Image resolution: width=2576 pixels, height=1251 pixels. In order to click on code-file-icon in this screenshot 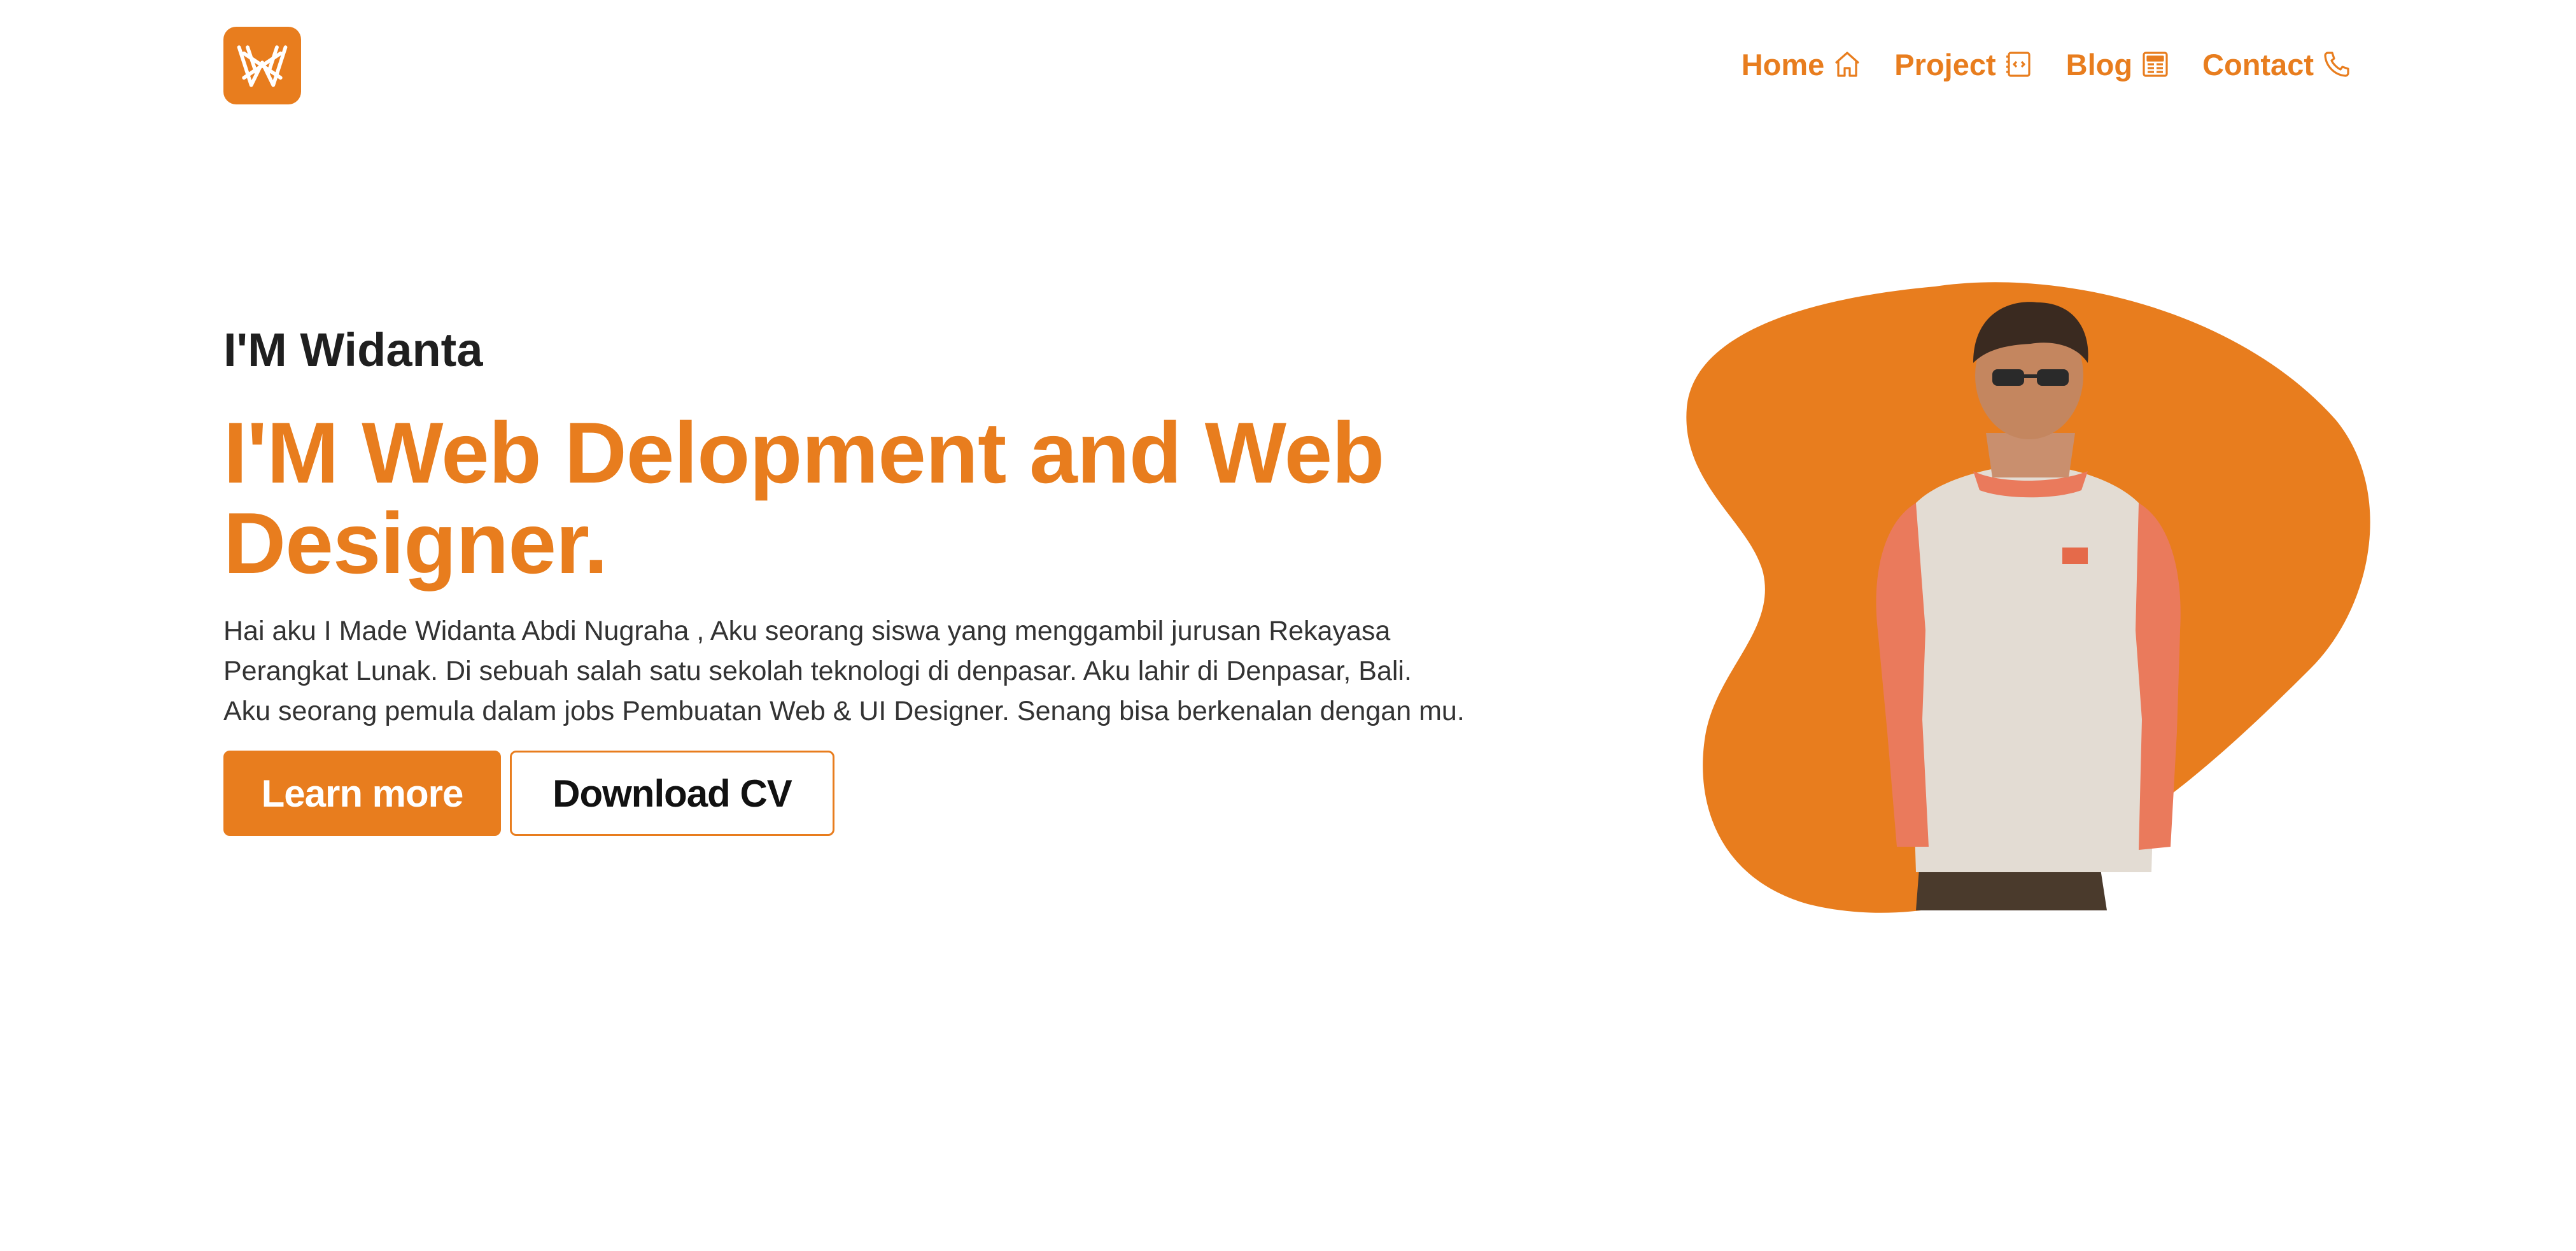, I will do `click(2019, 64)`.